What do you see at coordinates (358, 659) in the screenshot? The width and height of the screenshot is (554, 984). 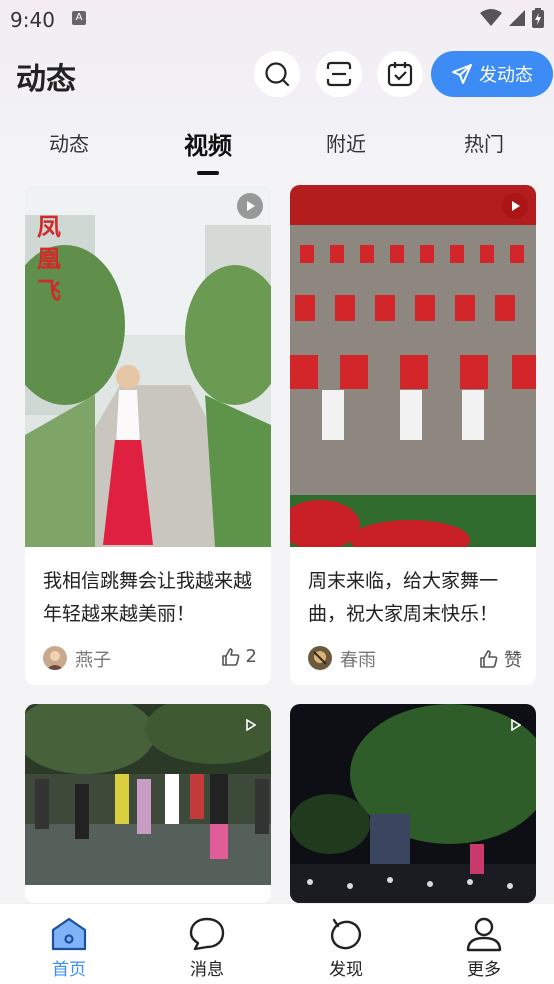 I see `author-name: 春雨` at bounding box center [358, 659].